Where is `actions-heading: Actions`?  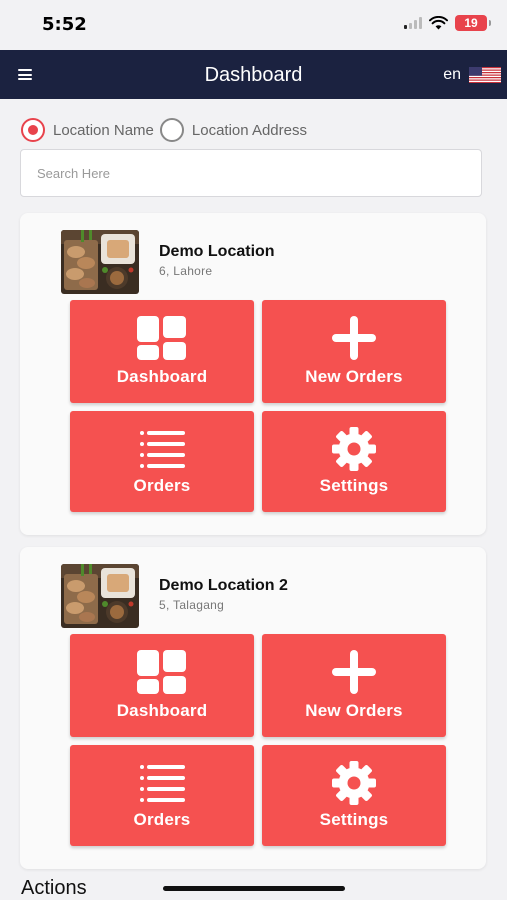
actions-heading: Actions is located at coordinates (54, 888).